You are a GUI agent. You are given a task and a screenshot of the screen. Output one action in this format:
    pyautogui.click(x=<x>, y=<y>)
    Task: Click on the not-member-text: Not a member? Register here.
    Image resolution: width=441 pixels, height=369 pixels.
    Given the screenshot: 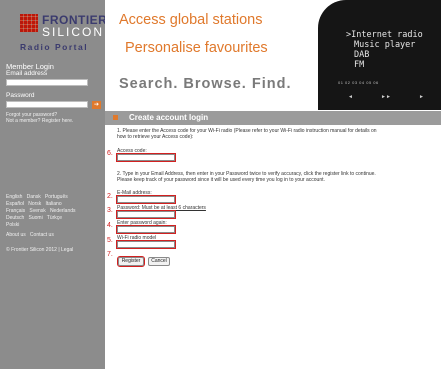 What is the action you would take?
    pyautogui.click(x=39, y=121)
    